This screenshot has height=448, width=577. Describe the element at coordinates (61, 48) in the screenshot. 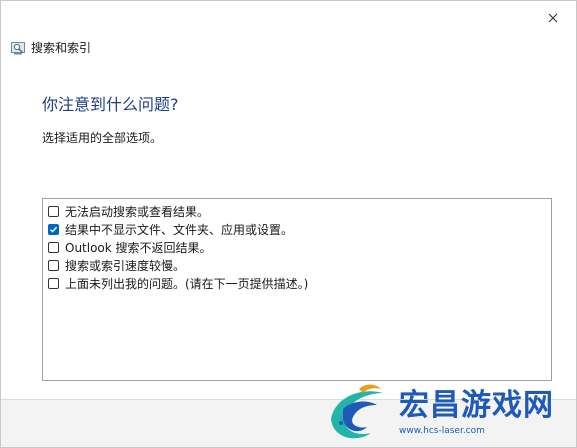

I see `window-title: 搜索和索引` at that location.